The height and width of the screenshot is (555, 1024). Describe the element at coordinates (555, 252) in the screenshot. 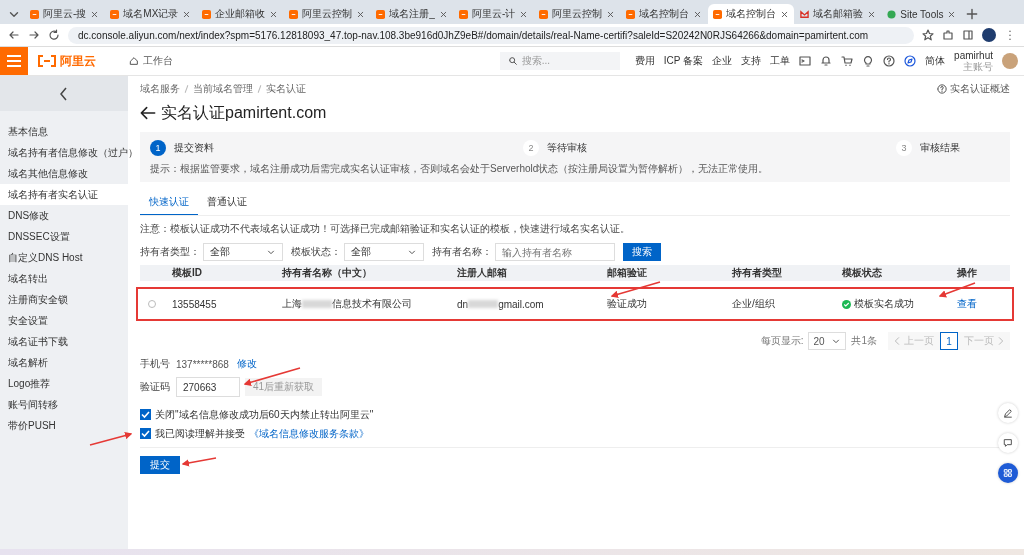

I see `holder-name-field: 输入持有者名称` at that location.